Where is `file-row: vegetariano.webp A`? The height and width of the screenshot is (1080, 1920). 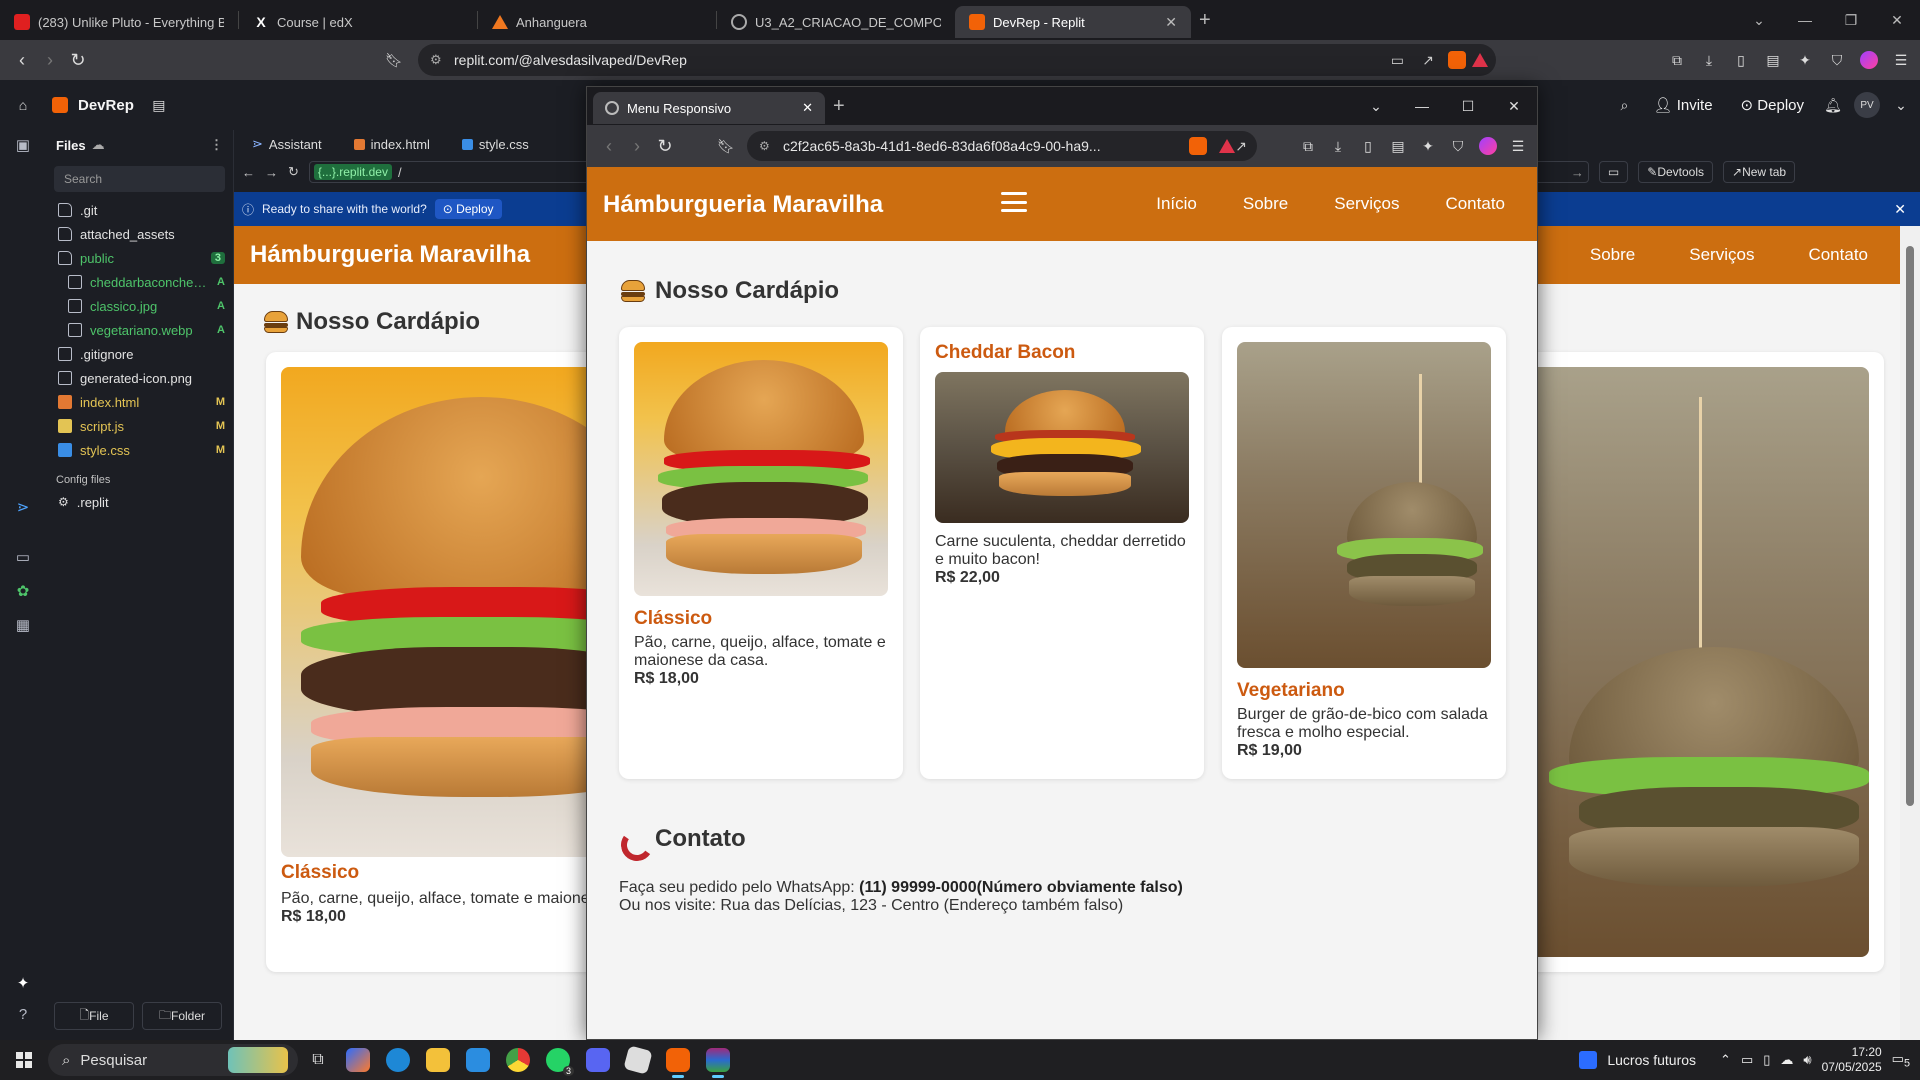 file-row: vegetariano.webp A is located at coordinates (139, 330).